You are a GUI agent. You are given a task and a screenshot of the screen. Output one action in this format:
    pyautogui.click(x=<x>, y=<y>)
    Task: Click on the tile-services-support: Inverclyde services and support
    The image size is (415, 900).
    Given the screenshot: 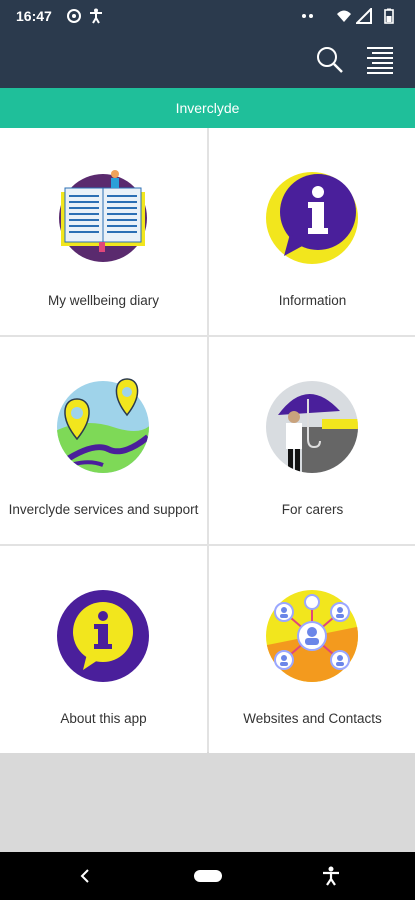 What is the action you would take?
    pyautogui.click(x=103, y=440)
    